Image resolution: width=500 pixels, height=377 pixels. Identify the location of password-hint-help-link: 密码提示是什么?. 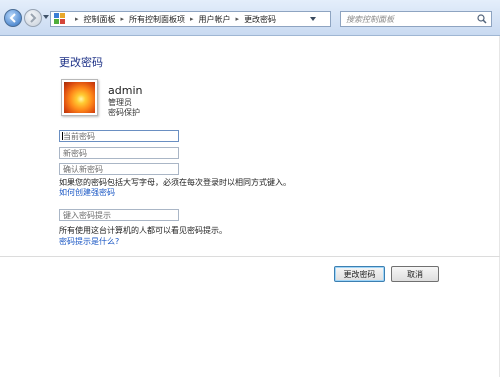
(89, 241).